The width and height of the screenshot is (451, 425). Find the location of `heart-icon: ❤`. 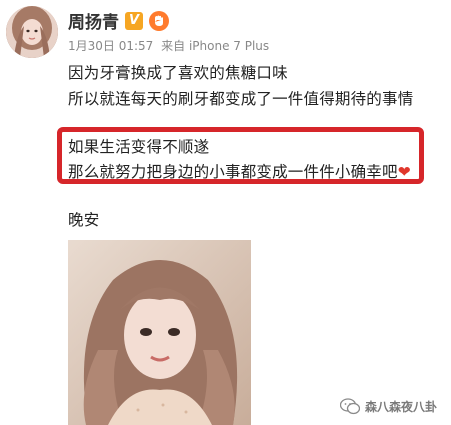

heart-icon: ❤ is located at coordinates (404, 172).